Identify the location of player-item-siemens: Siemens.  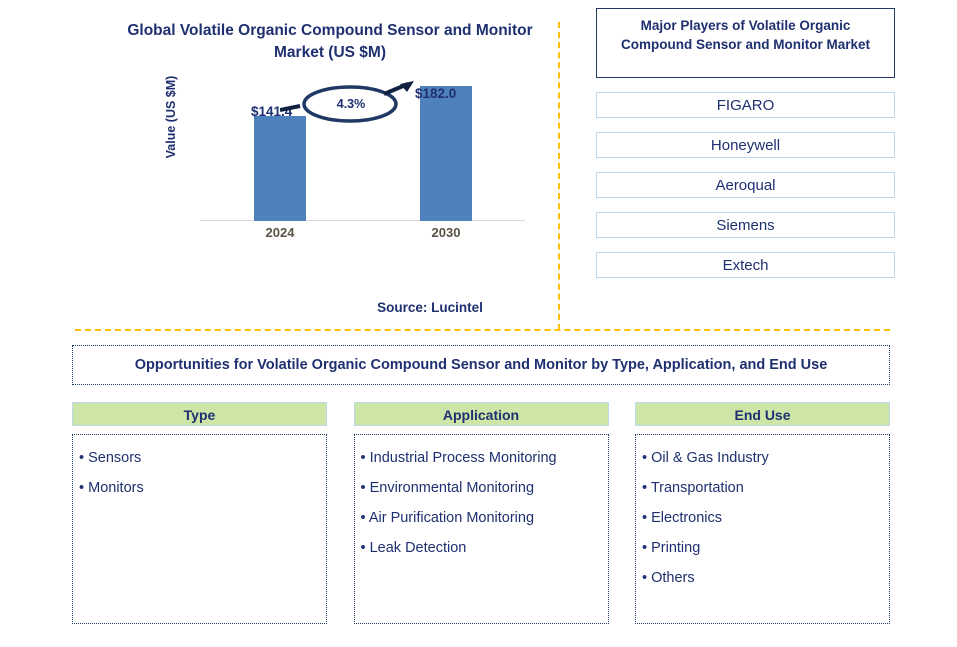
(745, 225).